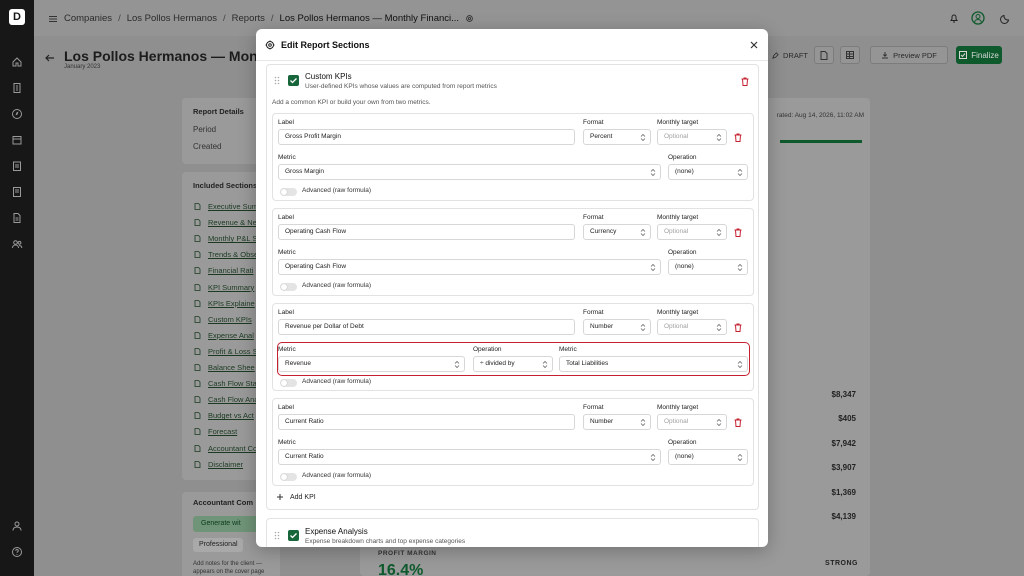 This screenshot has width=1024, height=576. Describe the element at coordinates (232, 383) in the screenshot. I see `included-section-link: Cash Flow Sta` at that location.